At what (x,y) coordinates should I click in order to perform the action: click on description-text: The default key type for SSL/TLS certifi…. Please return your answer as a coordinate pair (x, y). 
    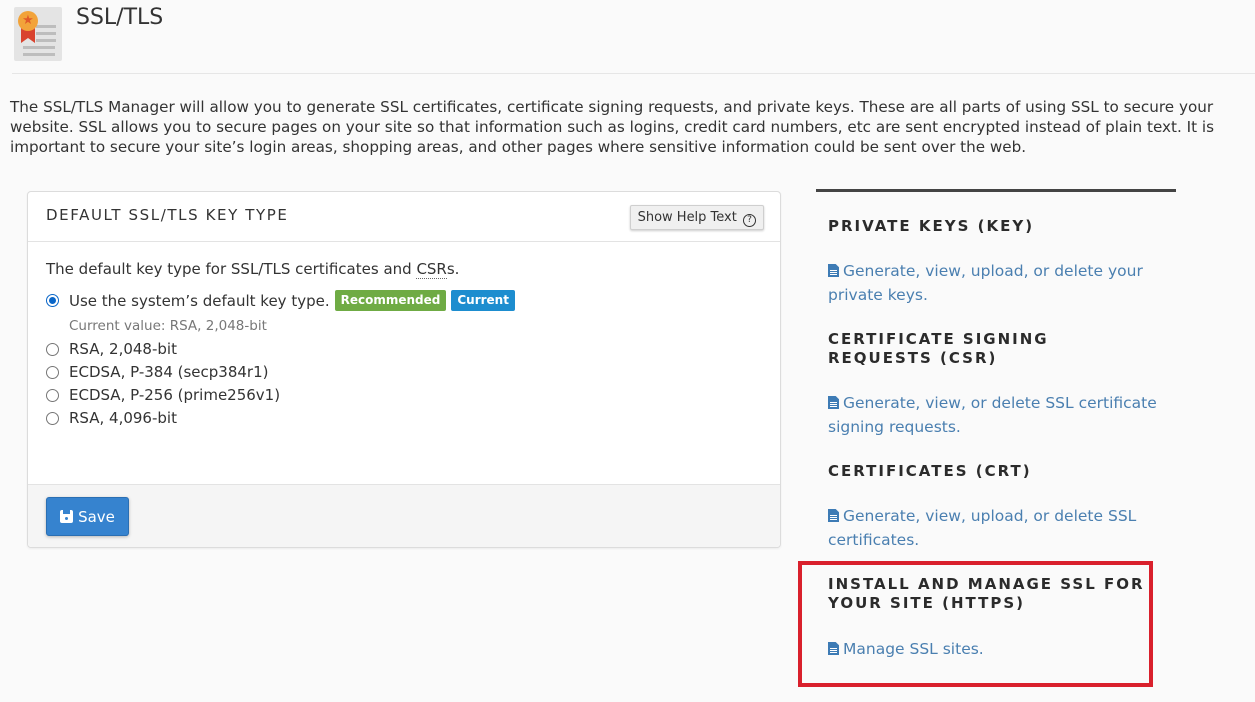
    Looking at the image, I should click on (231, 269).